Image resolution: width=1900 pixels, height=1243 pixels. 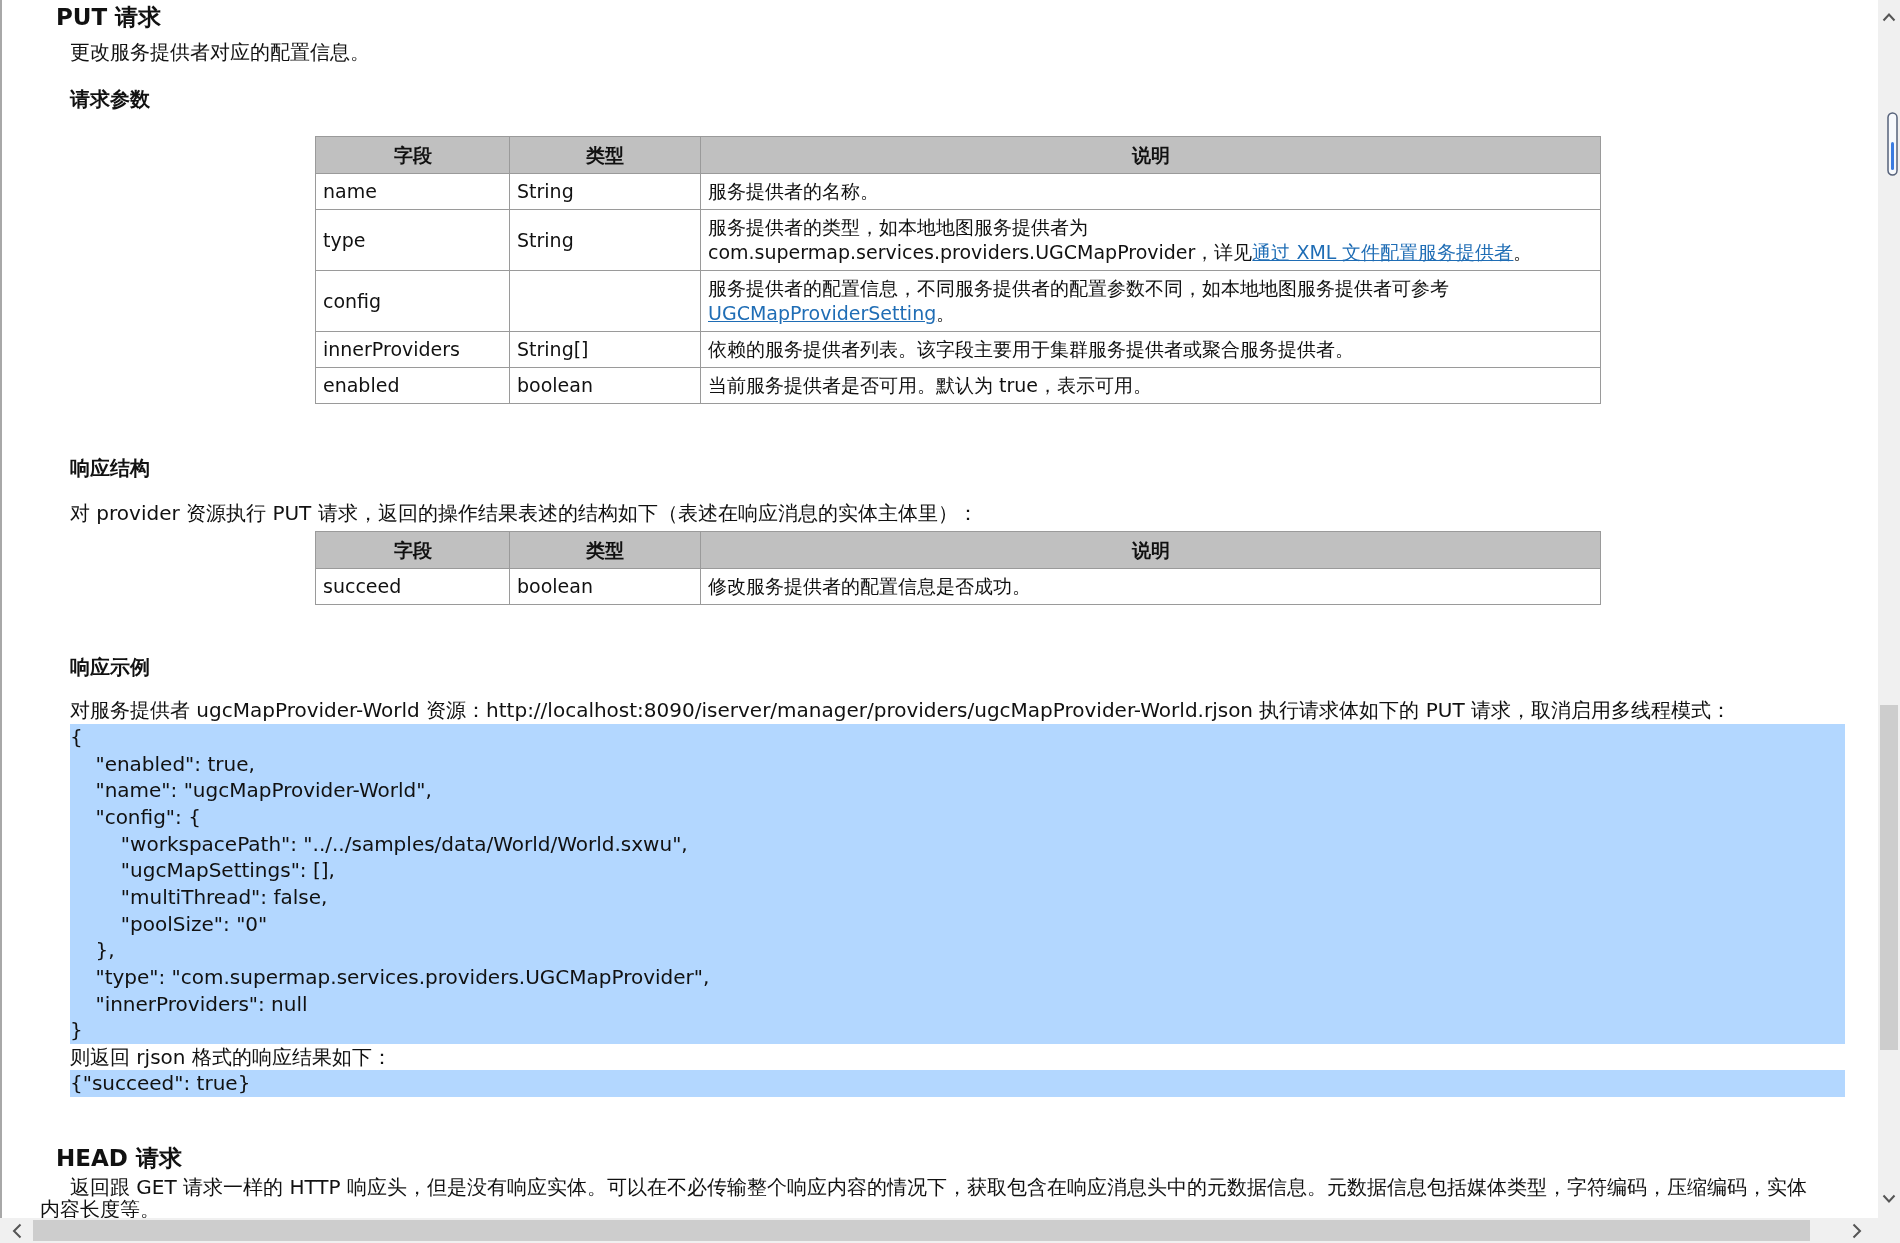 What do you see at coordinates (1857, 1230) in the screenshot?
I see `chevron-right-icon` at bounding box center [1857, 1230].